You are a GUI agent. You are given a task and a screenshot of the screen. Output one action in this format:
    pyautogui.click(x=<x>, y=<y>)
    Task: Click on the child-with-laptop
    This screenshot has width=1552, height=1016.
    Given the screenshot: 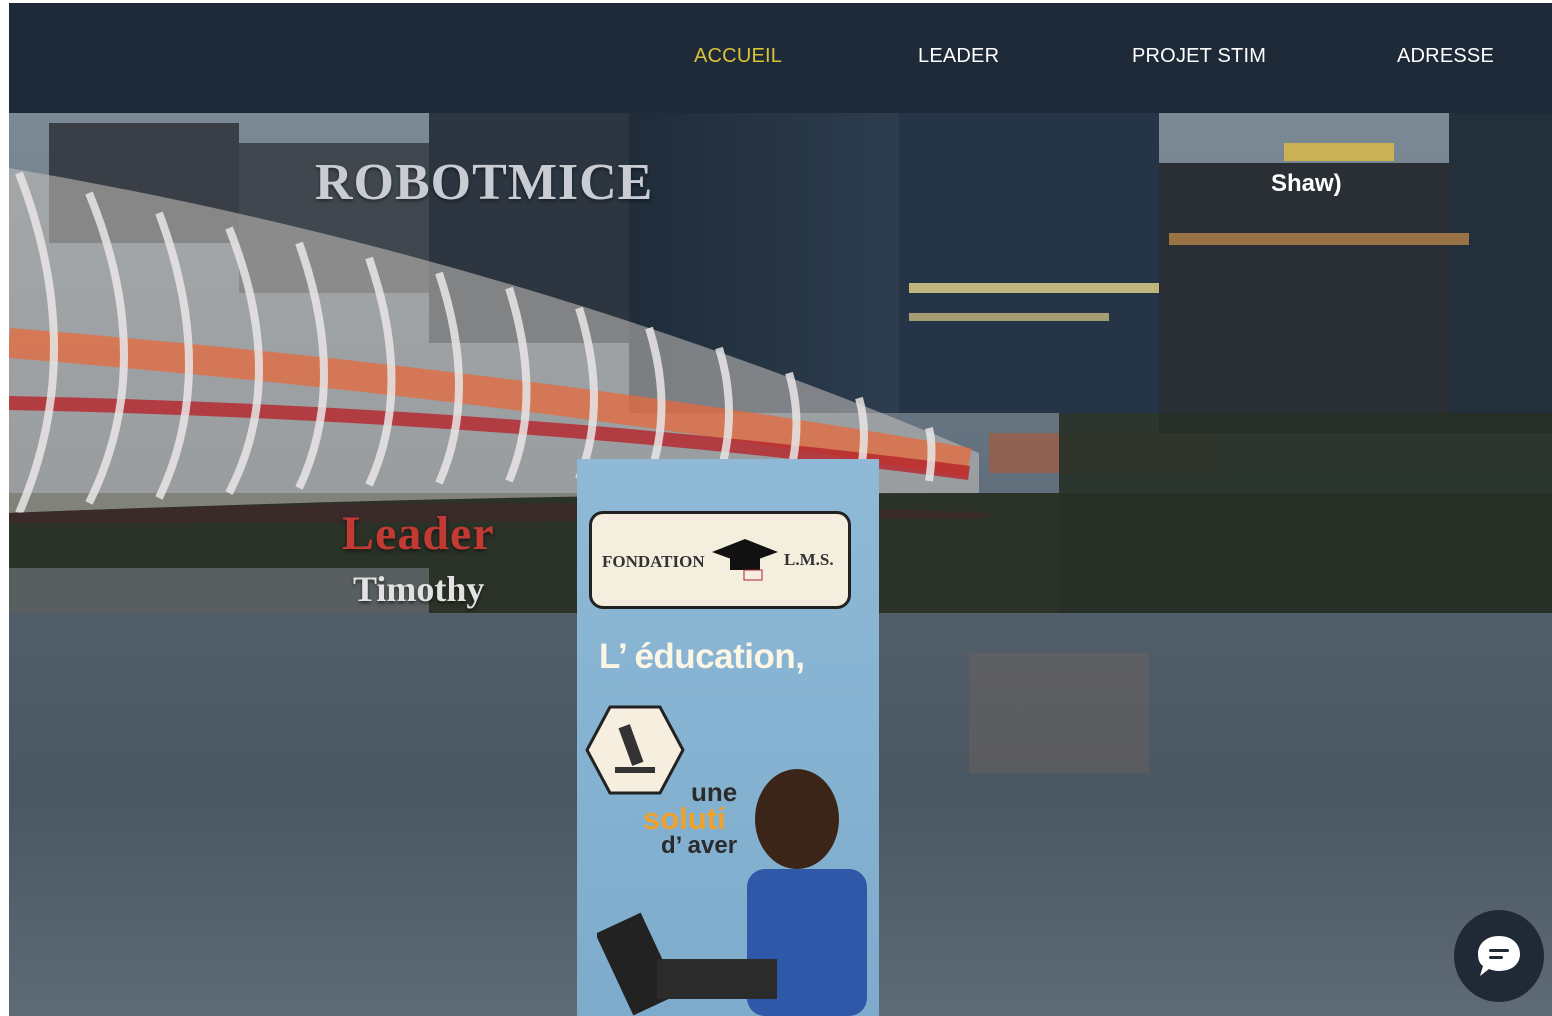 What is the action you would take?
    pyautogui.click(x=732, y=892)
    